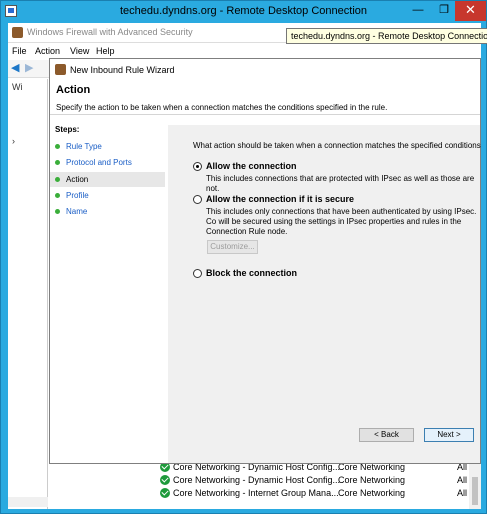  I want to click on page-title: Action, so click(73, 90).